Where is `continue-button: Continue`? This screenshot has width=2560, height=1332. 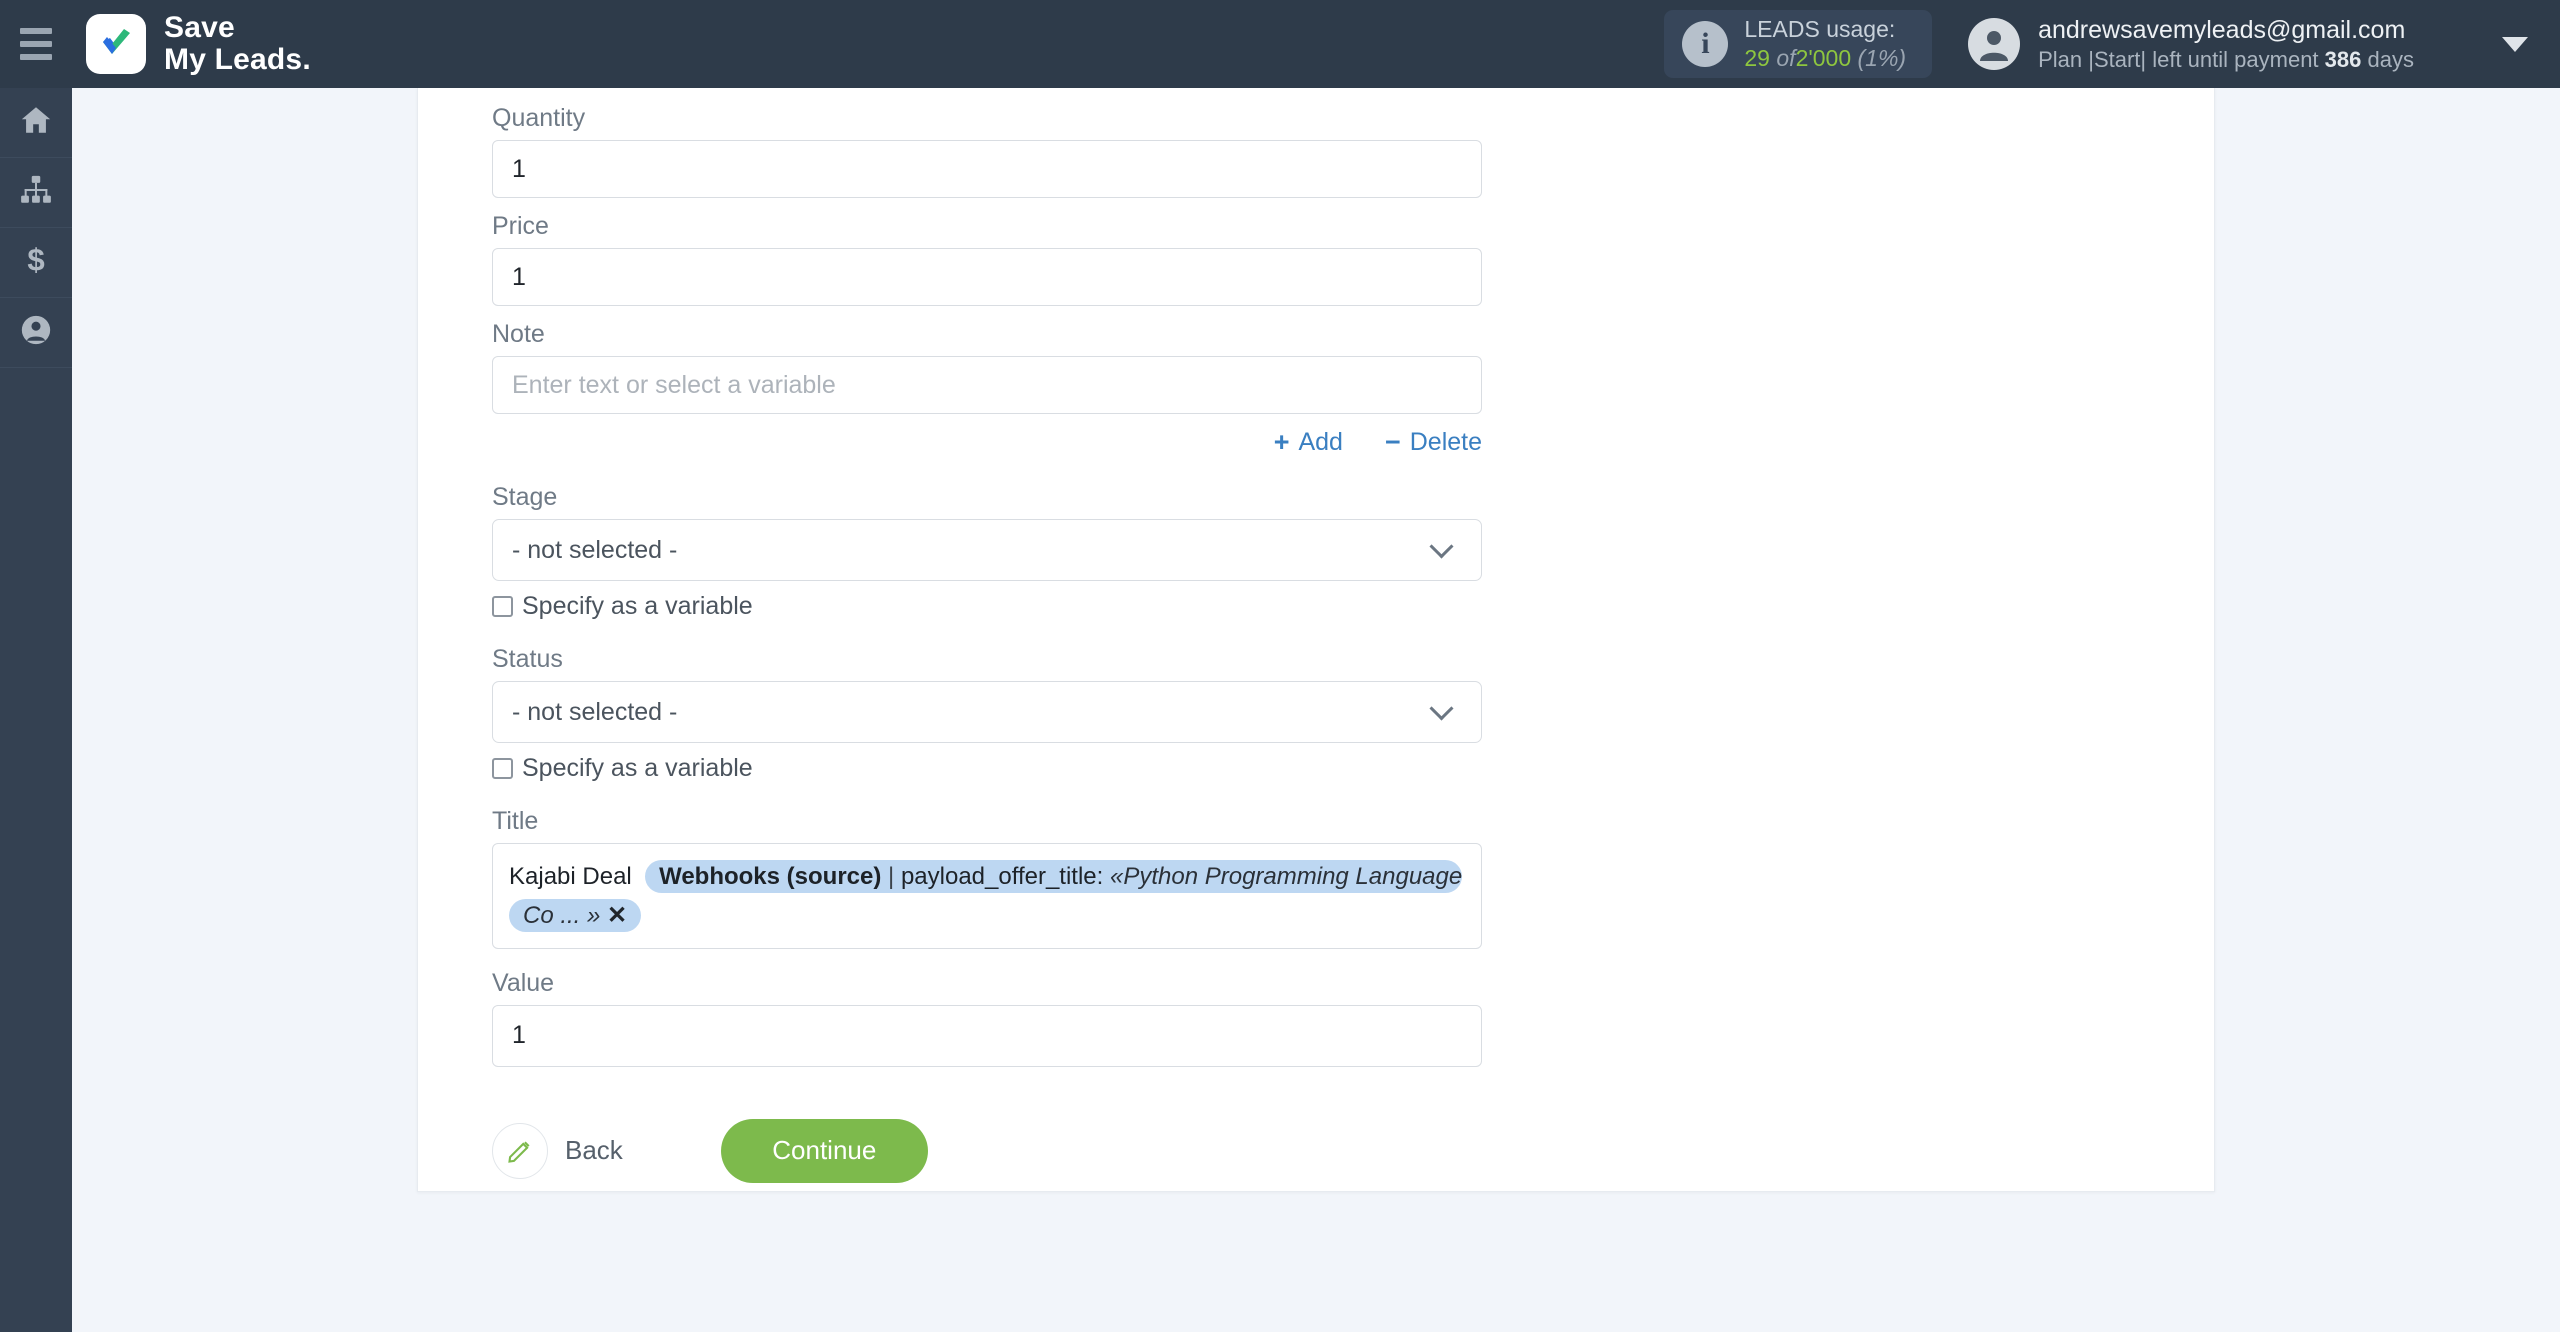
continue-button: Continue is located at coordinates (824, 1150).